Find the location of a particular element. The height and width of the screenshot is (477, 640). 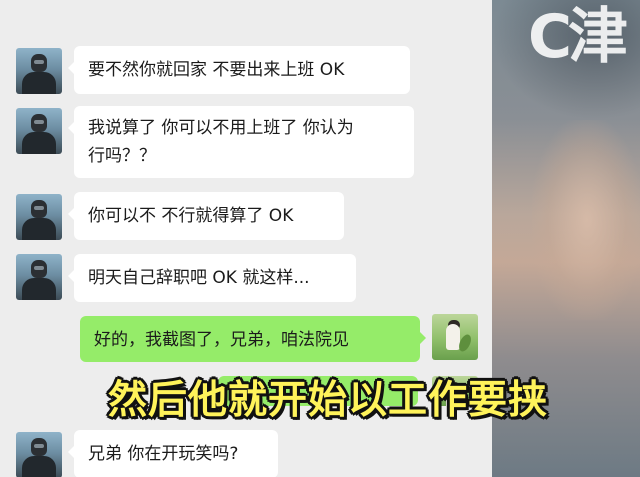

message-text: 你可以不 不行就得算了 OK is located at coordinates (191, 216).